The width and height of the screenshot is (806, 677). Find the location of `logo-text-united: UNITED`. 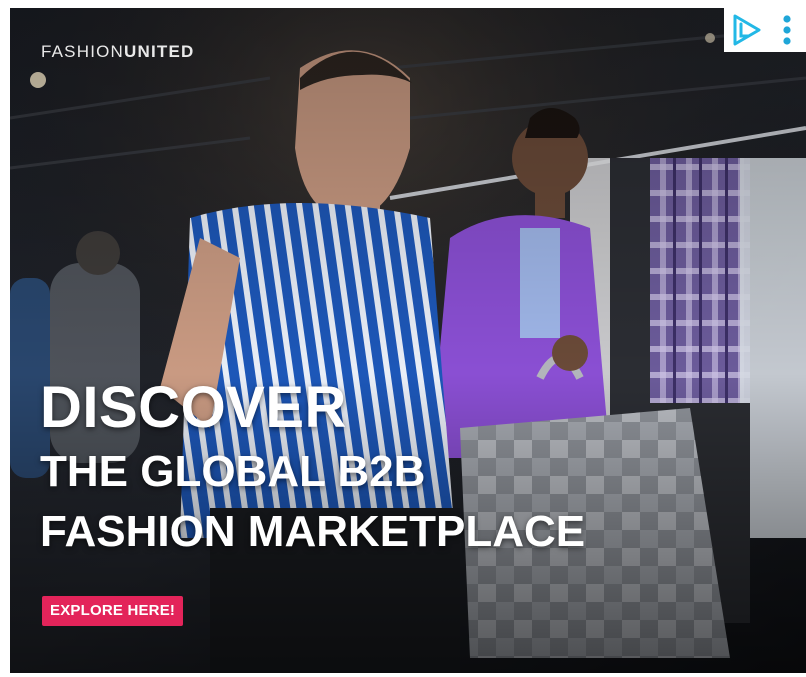

logo-text-united: UNITED is located at coordinates (159, 51).